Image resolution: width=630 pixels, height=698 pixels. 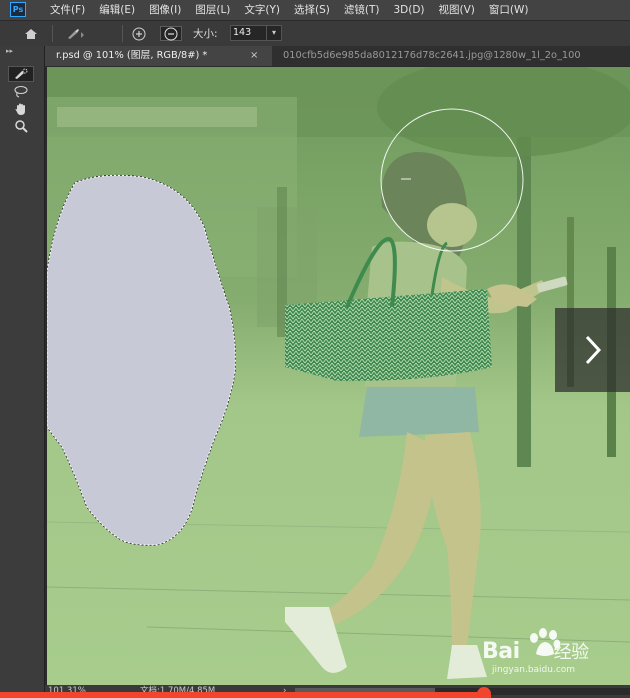 I want to click on watermark-brand: Bai, so click(x=501, y=651).